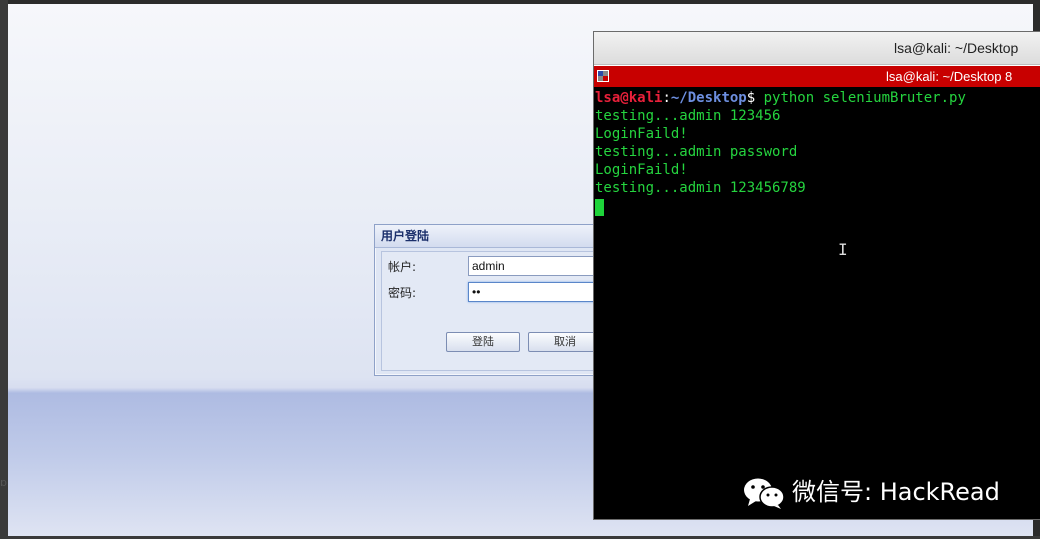  I want to click on text-cursor-icon: I, so click(843, 249).